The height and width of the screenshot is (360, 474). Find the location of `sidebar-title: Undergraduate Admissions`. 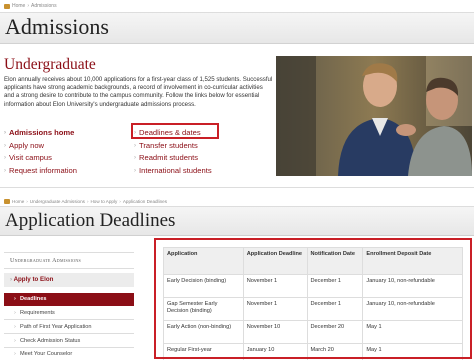

sidebar-title: Undergraduate Admissions is located at coordinates (45, 261).